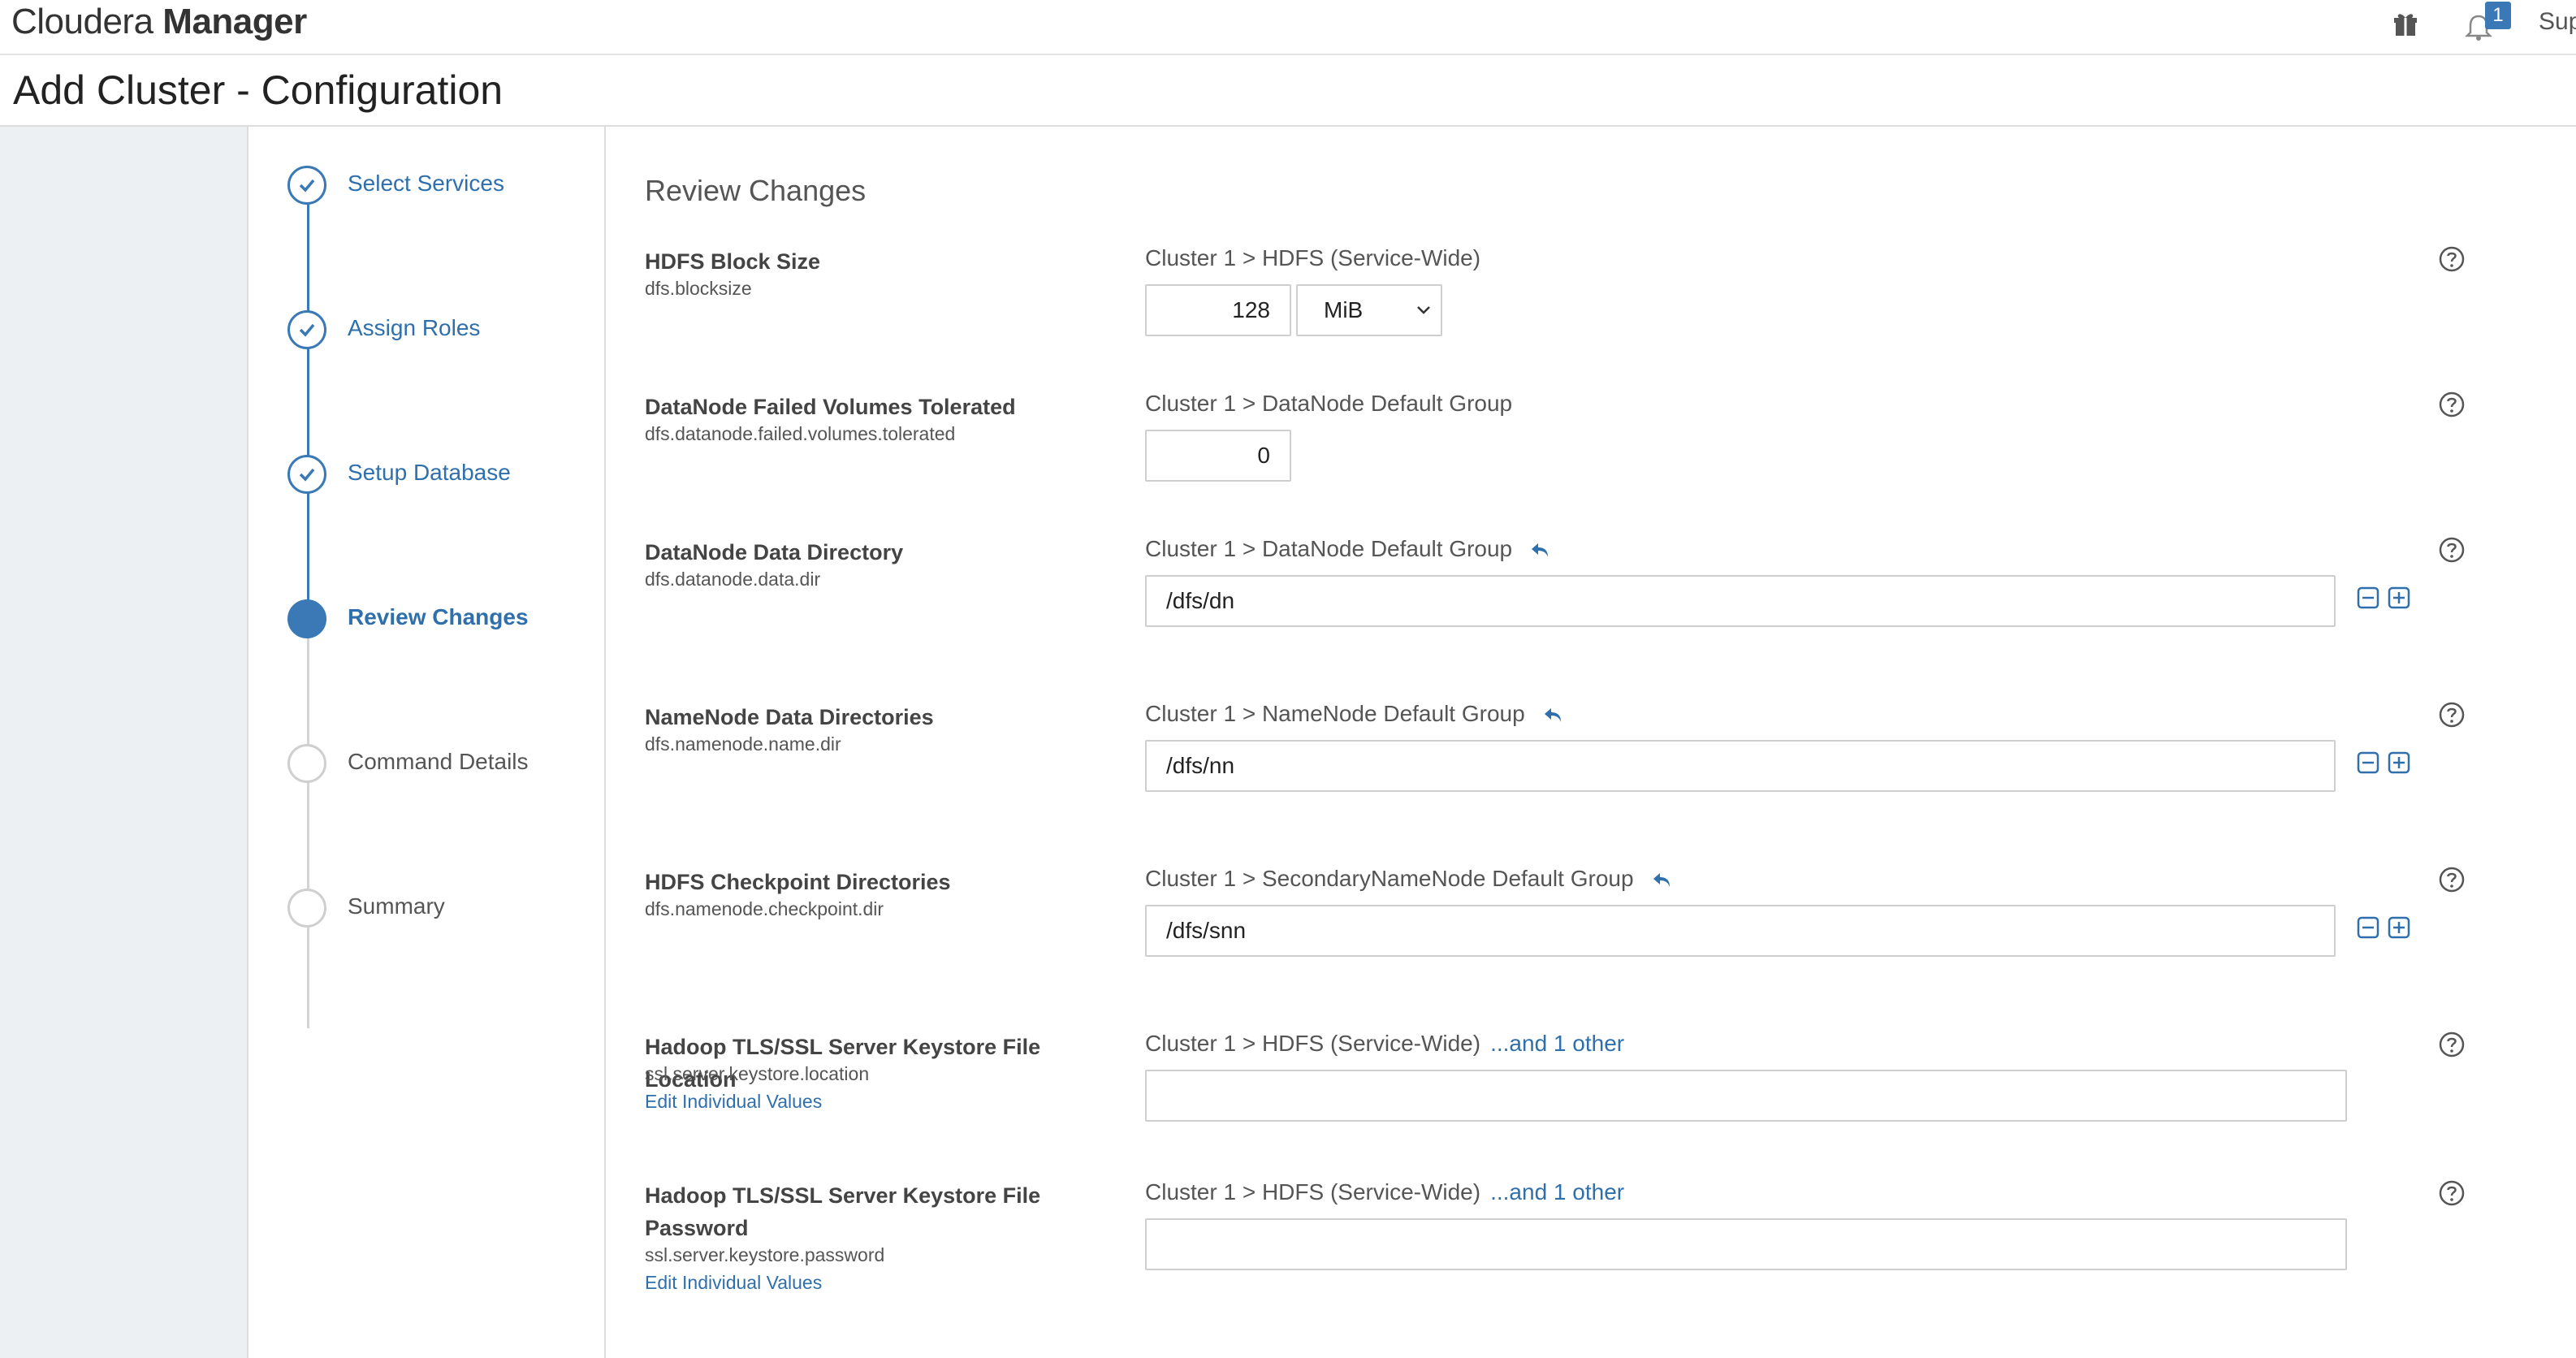  Describe the element at coordinates (1424, 310) in the screenshot. I see `chevron-down-icon` at that location.